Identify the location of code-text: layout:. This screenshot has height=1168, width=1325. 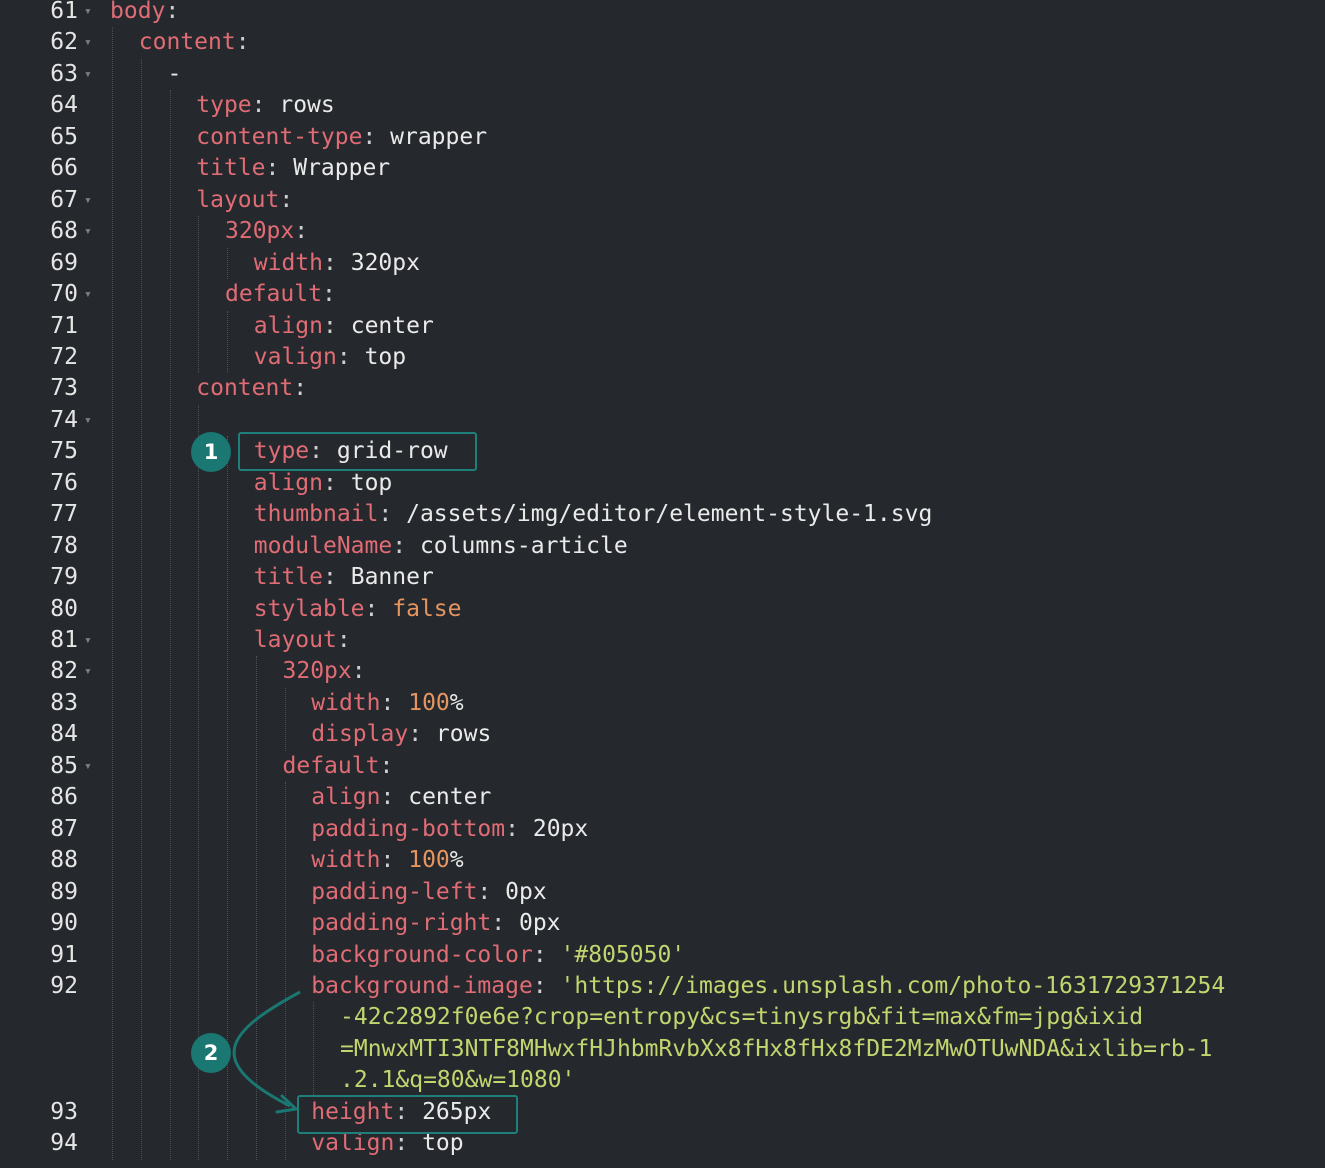
(302, 641).